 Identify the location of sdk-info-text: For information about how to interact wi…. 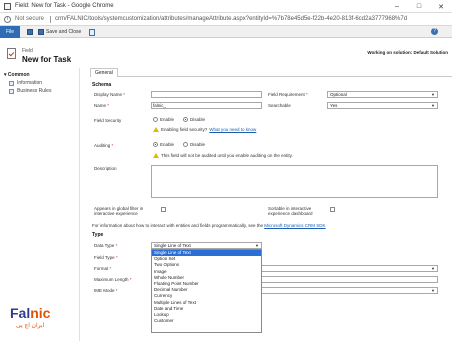
(209, 225).